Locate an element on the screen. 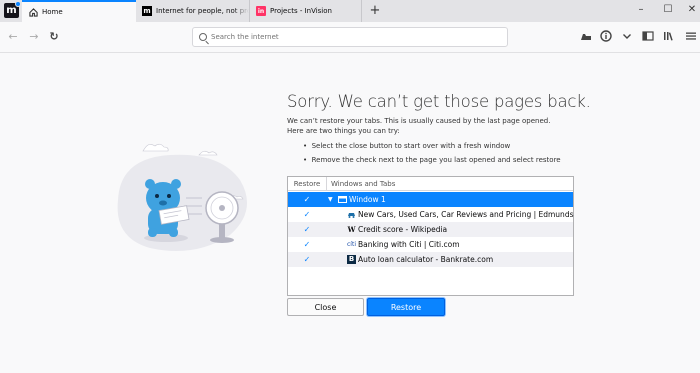  tree-header: Restore Windows and Tabs is located at coordinates (430, 184).